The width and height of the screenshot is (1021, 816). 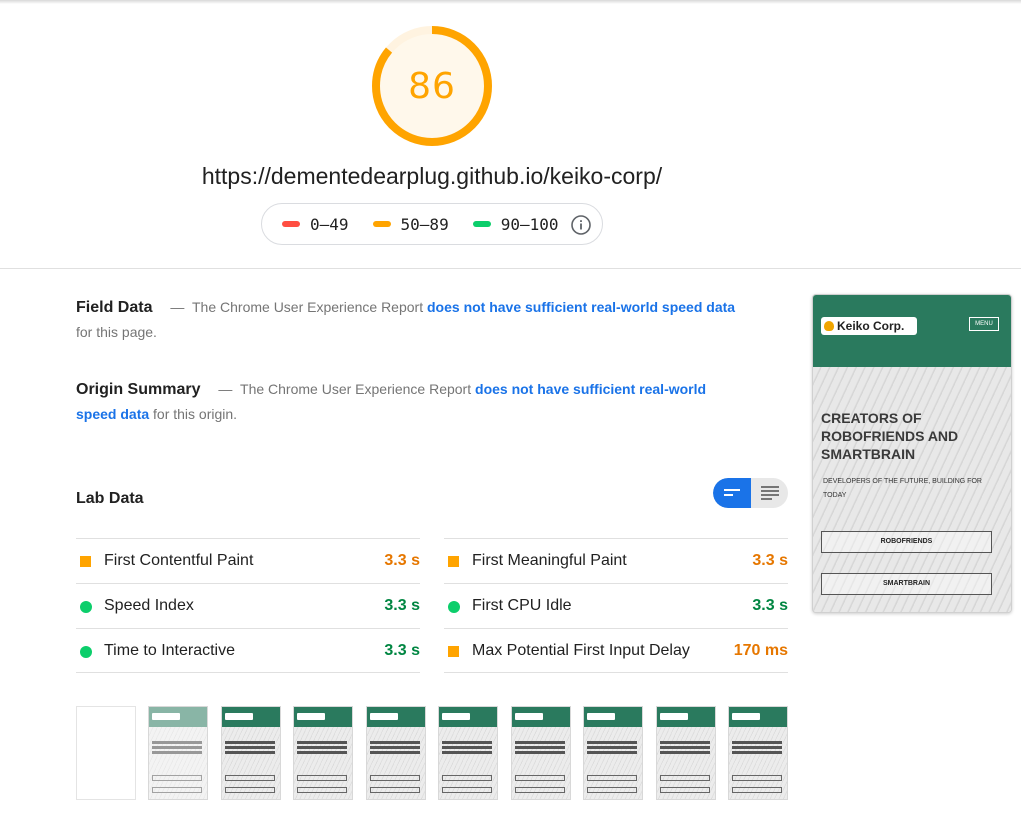 I want to click on lab-data-title: Lab Data, so click(x=110, y=498).